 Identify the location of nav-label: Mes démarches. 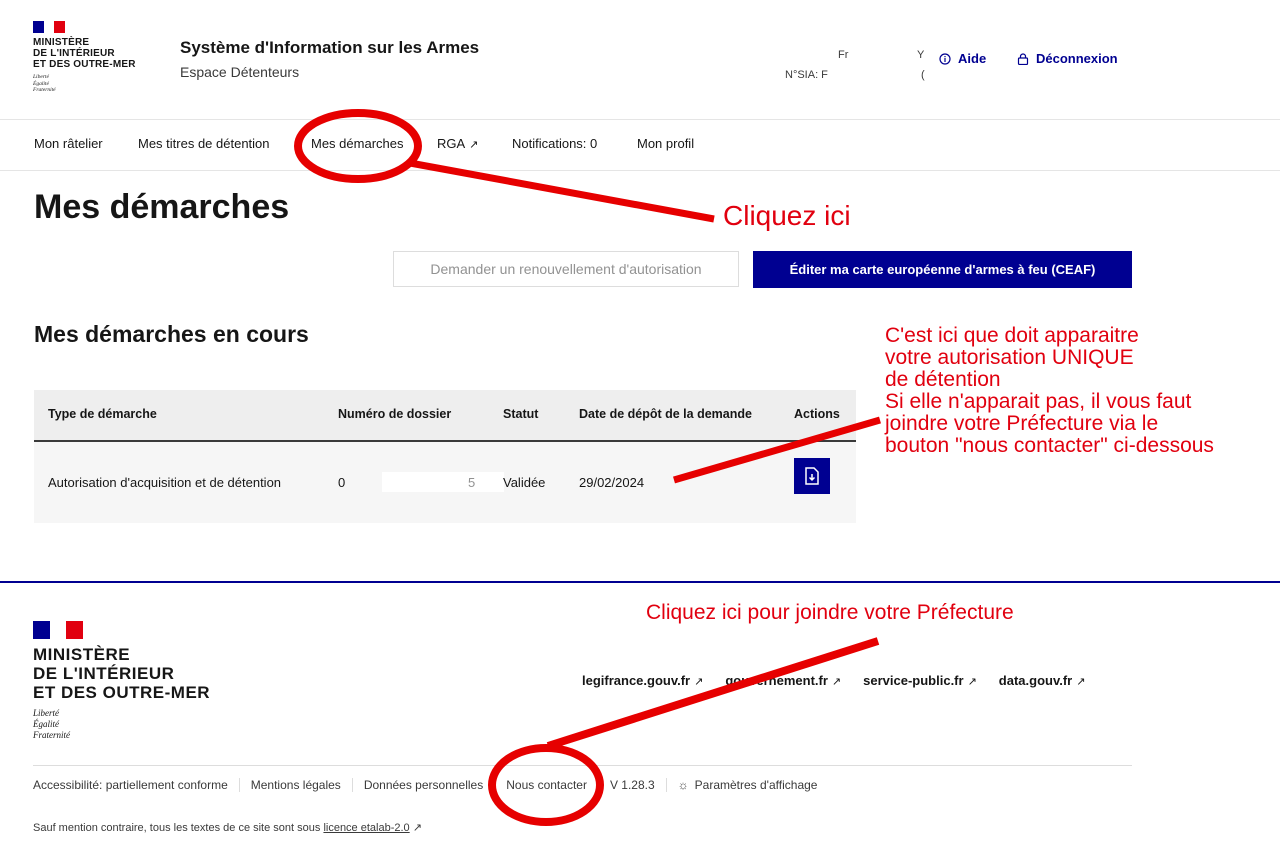
(357, 143).